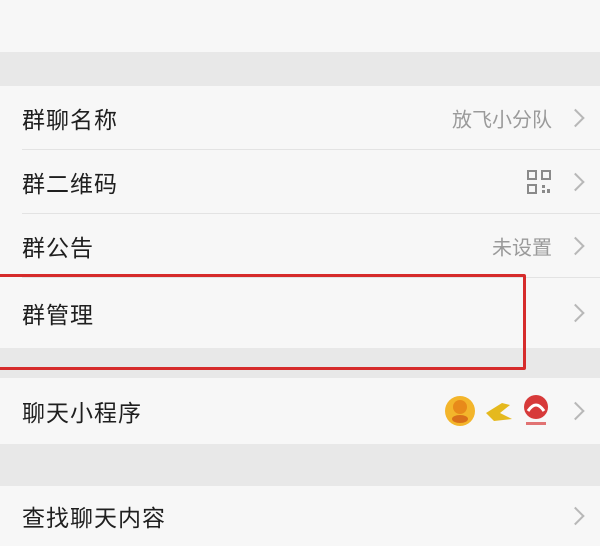  Describe the element at coordinates (300, 313) in the screenshot. I see `row-group-management: 群管理` at that location.